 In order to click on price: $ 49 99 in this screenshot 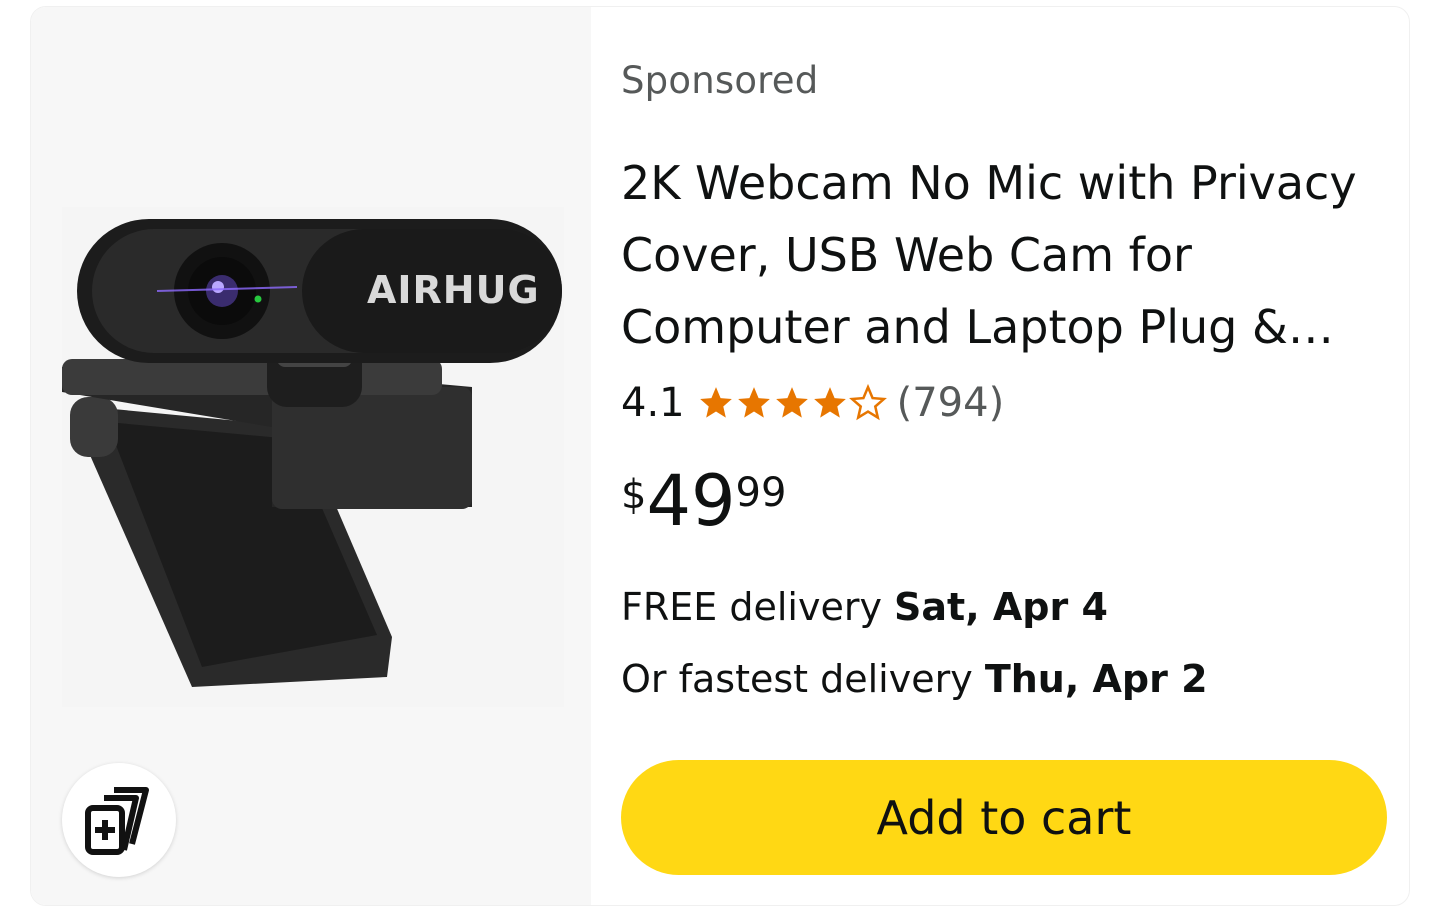, I will do `click(703, 501)`.